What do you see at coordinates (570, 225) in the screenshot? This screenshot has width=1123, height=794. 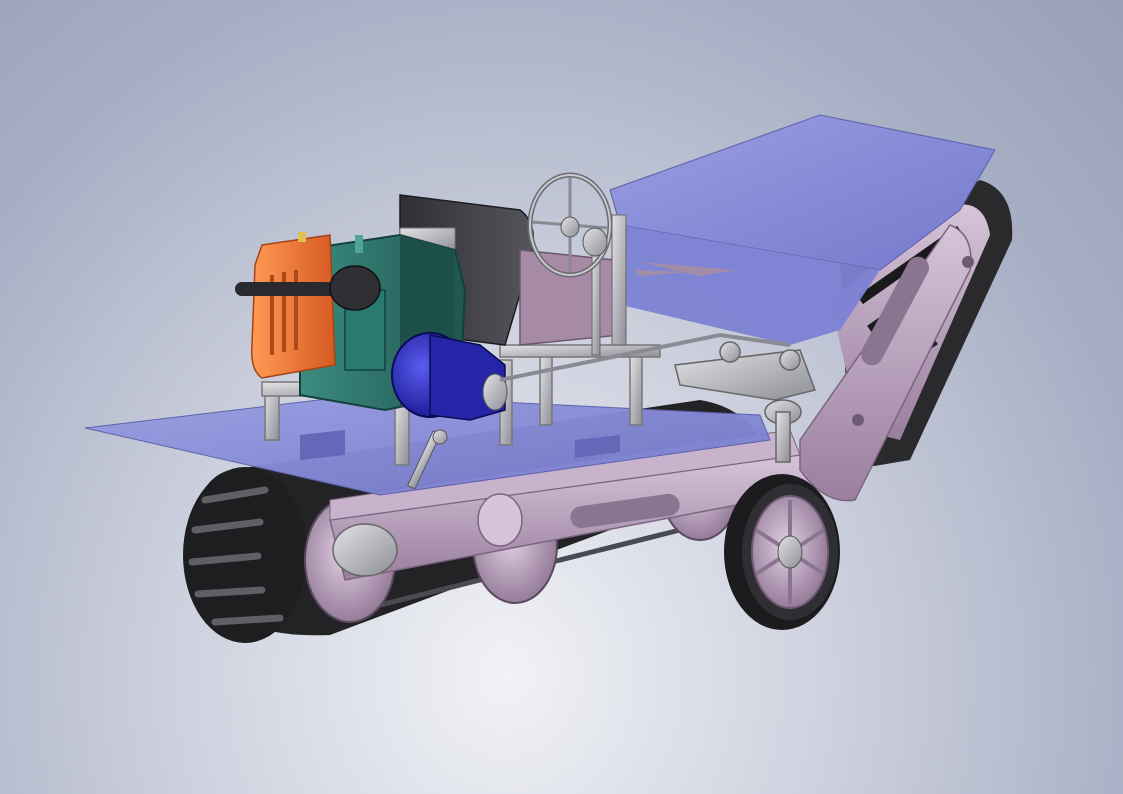 I see `steering-wheel-icon` at bounding box center [570, 225].